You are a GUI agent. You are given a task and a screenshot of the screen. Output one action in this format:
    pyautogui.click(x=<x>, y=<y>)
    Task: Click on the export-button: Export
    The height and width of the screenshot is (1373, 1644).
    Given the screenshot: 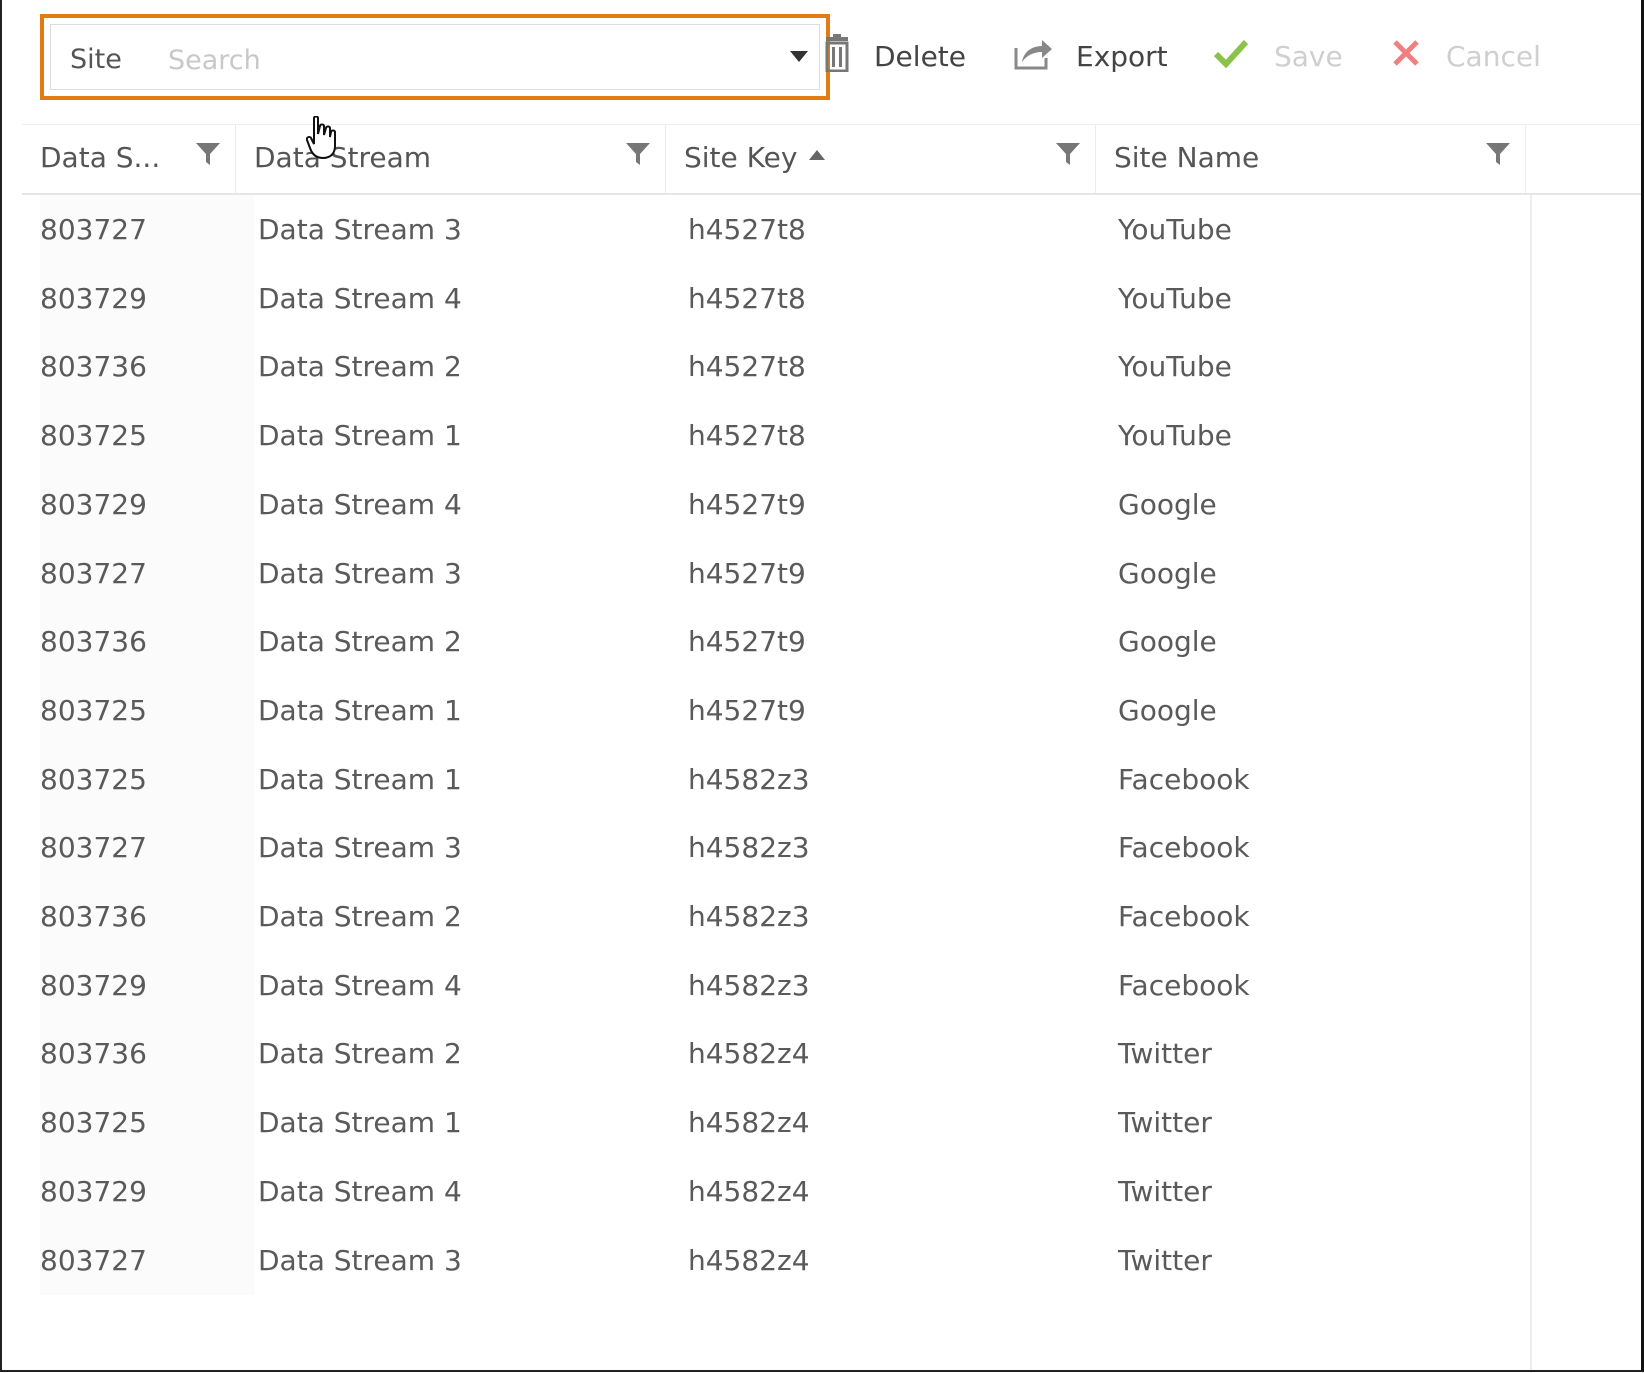 What is the action you would take?
    pyautogui.click(x=1091, y=56)
    